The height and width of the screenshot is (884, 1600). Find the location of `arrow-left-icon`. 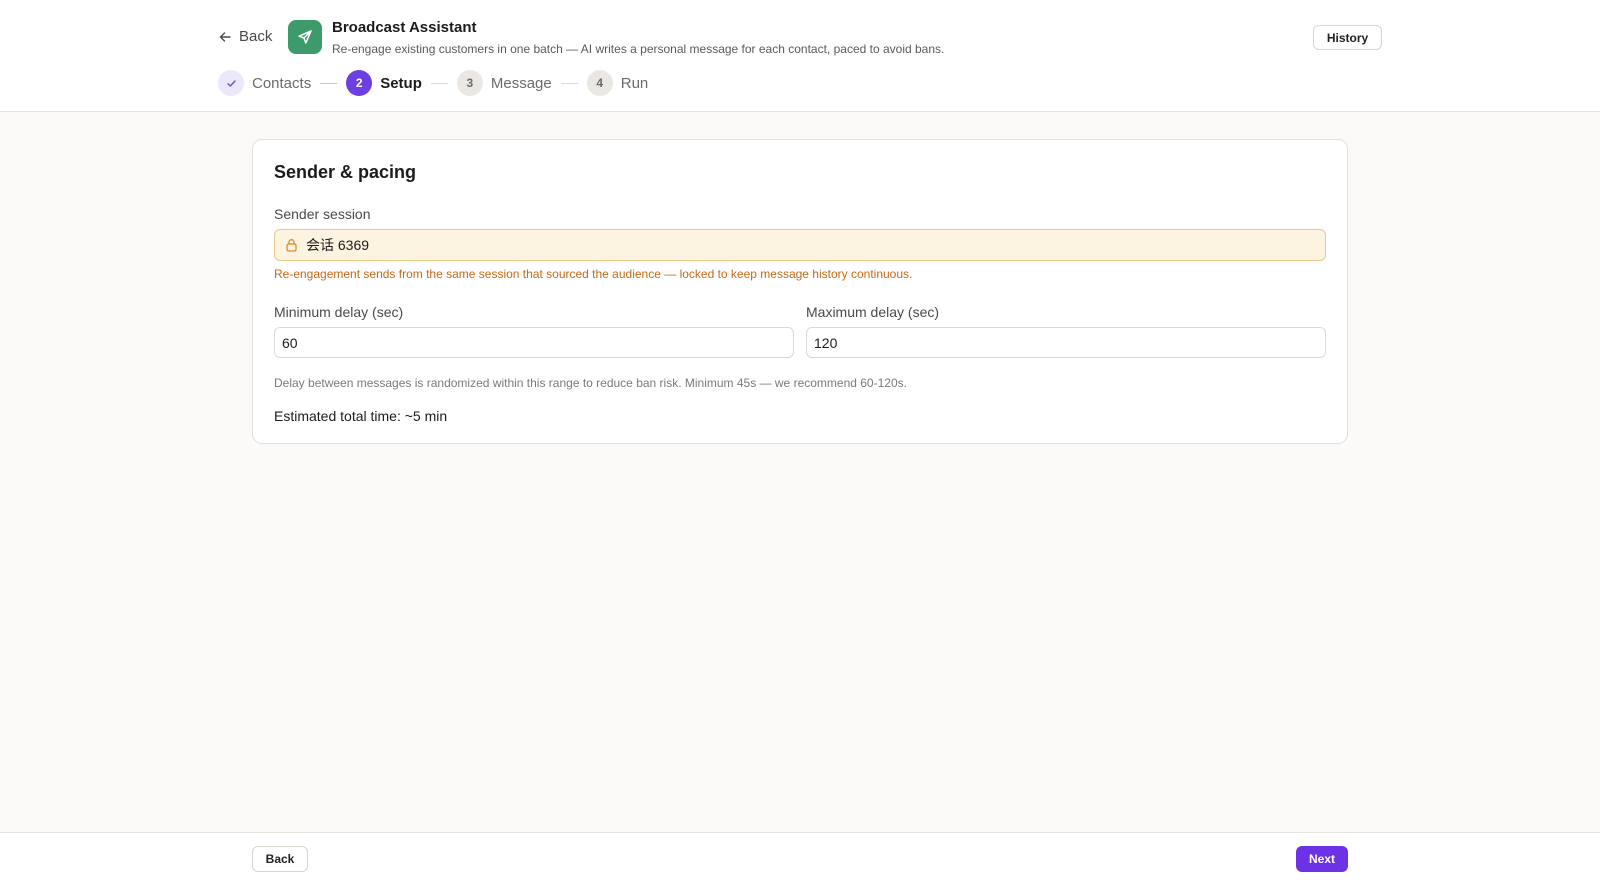

arrow-left-icon is located at coordinates (225, 36).